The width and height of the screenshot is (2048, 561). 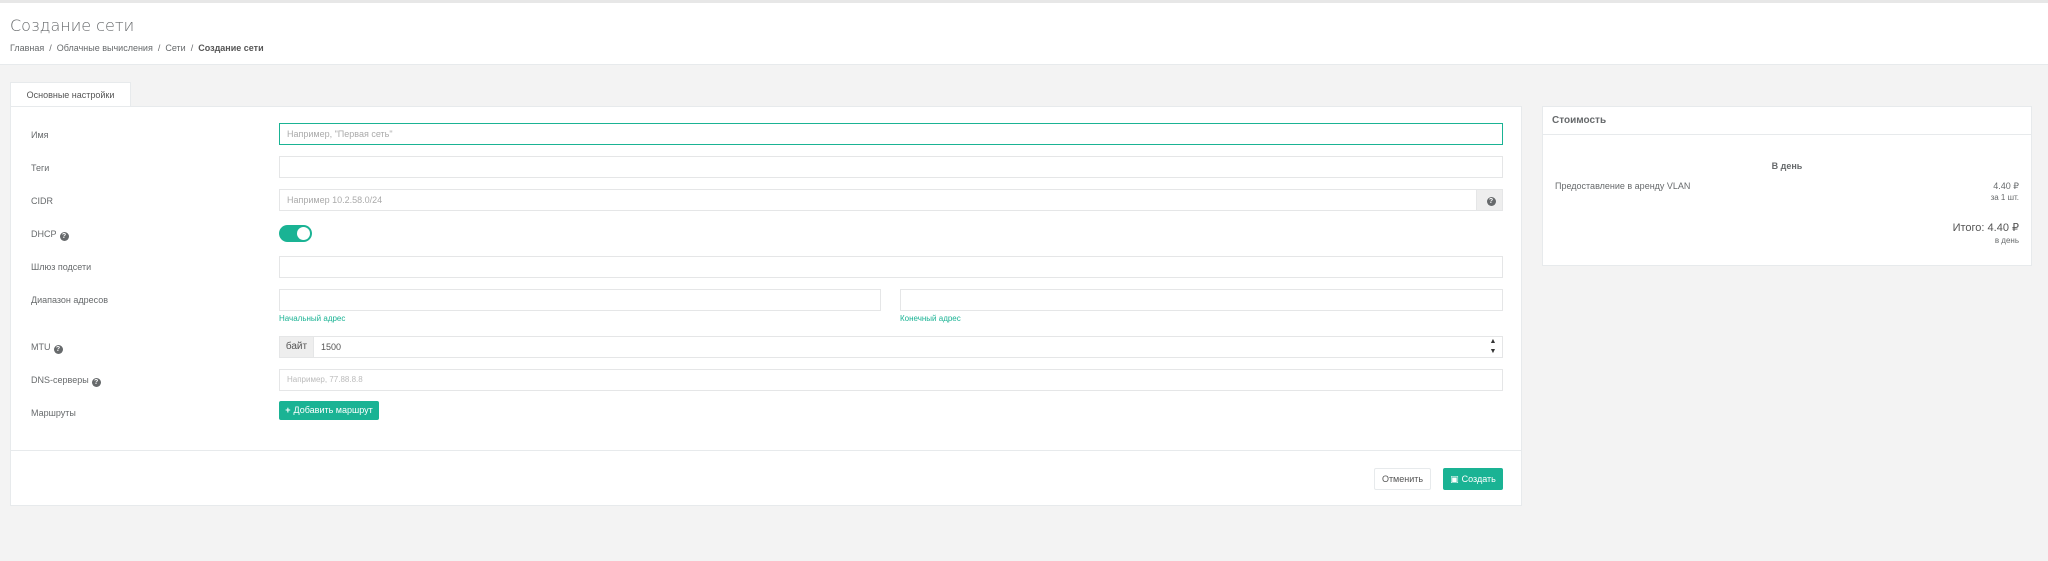 I want to click on range-label: Диапазон адресов, so click(x=70, y=300).